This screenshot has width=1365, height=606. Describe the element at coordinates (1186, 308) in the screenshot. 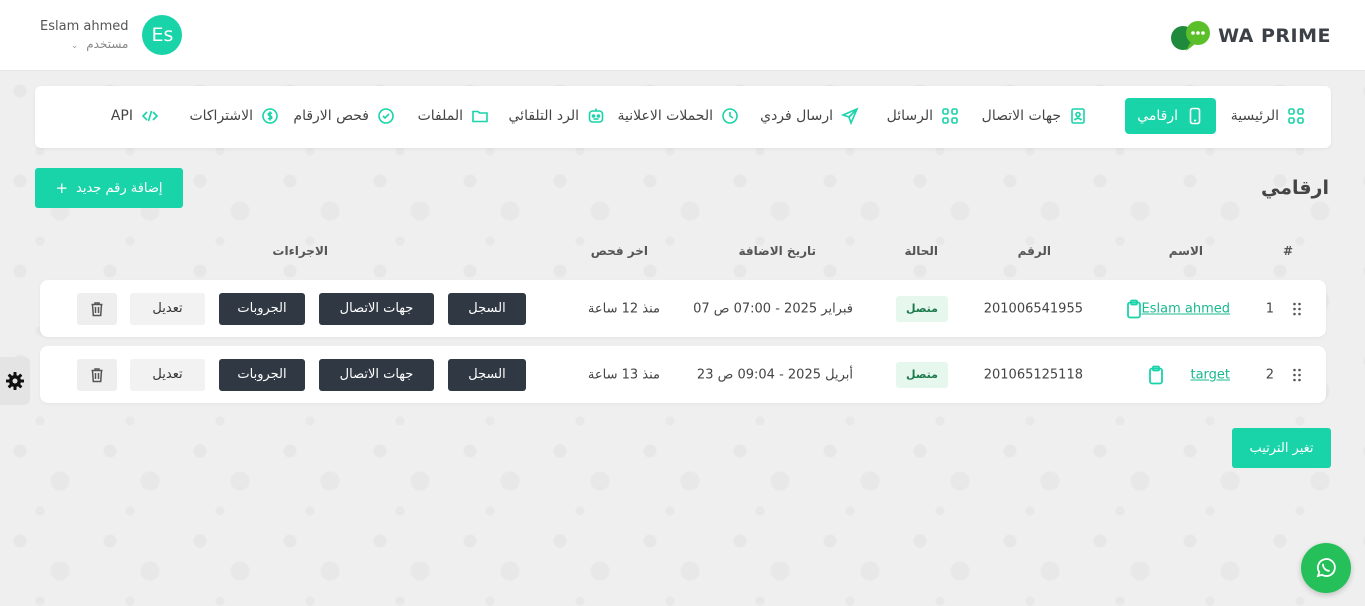

I see `row-name-link: Eslam ahmed` at that location.